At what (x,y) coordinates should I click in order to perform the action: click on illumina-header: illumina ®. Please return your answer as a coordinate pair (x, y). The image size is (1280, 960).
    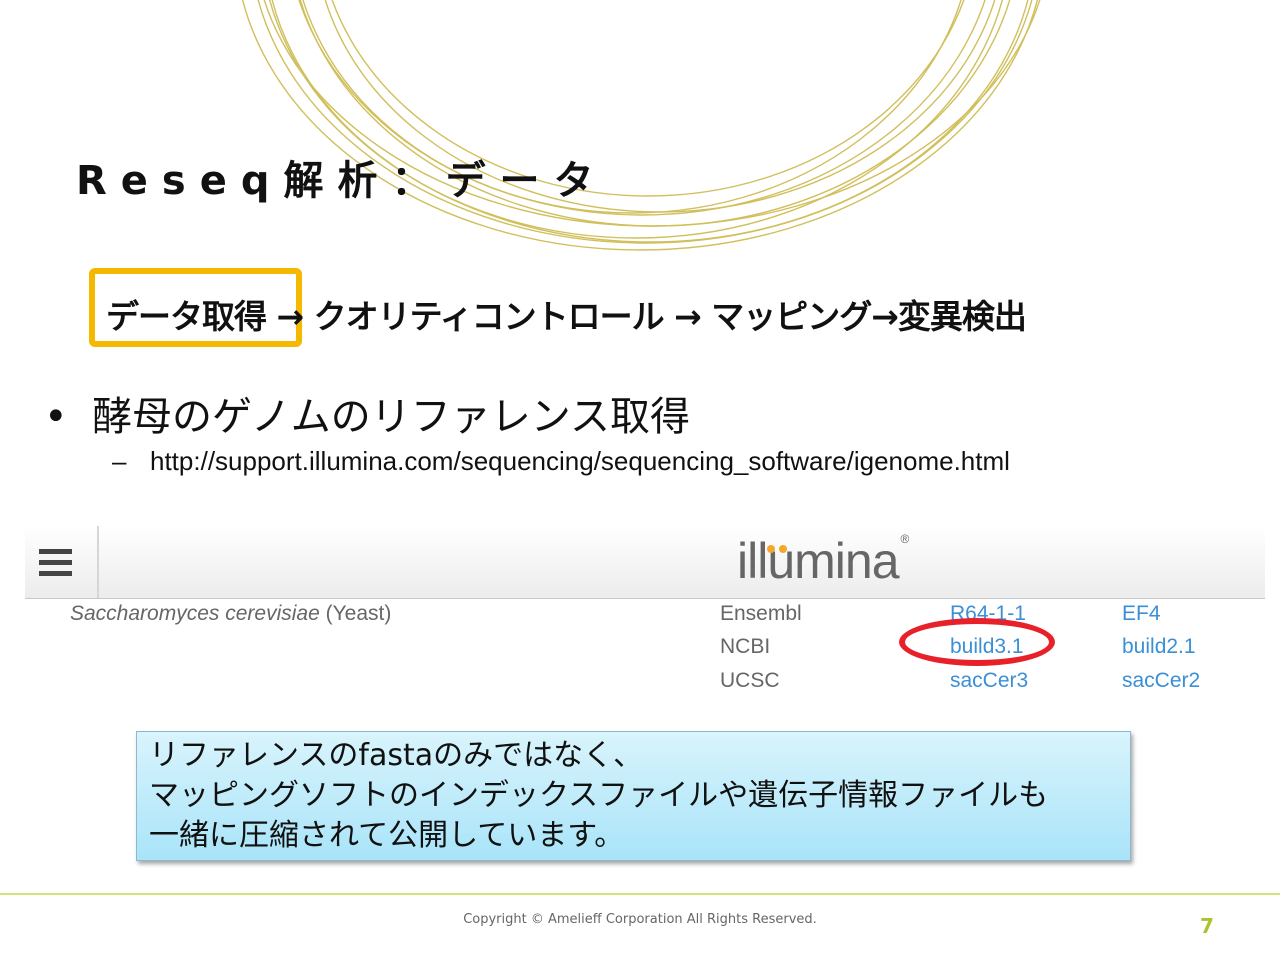
    Looking at the image, I should click on (645, 562).